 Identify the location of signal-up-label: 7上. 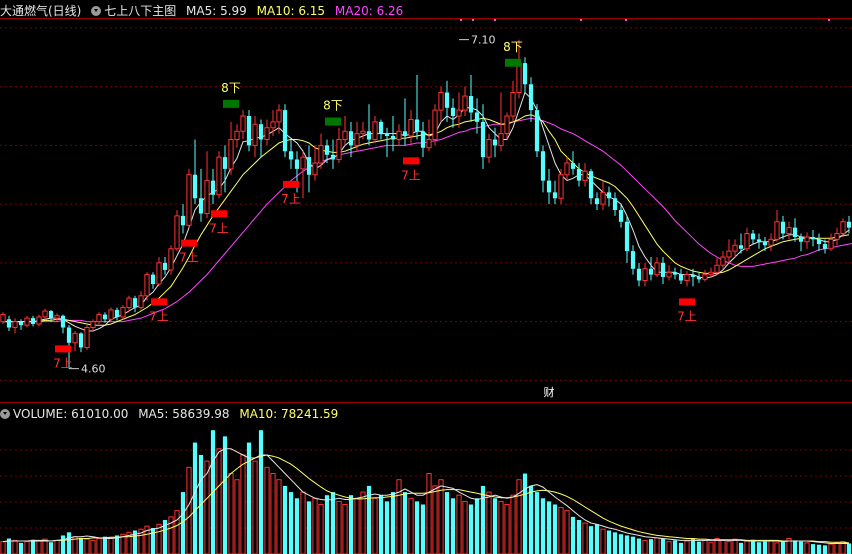
(411, 175).